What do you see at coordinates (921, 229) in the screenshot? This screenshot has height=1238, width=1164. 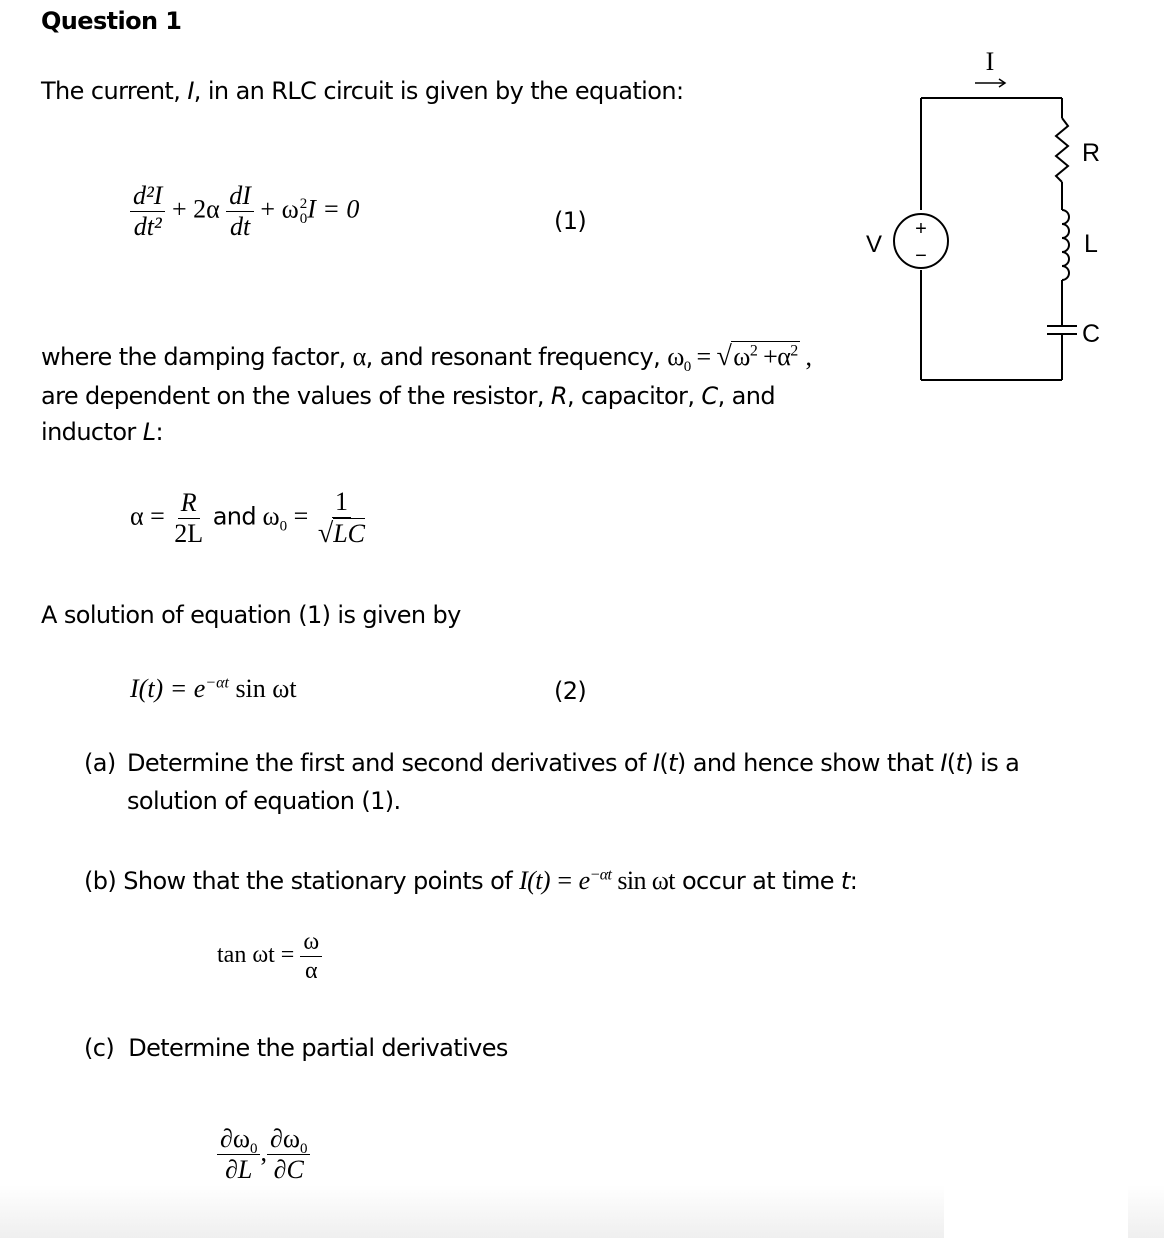 I see `source-plus-sign: +` at bounding box center [921, 229].